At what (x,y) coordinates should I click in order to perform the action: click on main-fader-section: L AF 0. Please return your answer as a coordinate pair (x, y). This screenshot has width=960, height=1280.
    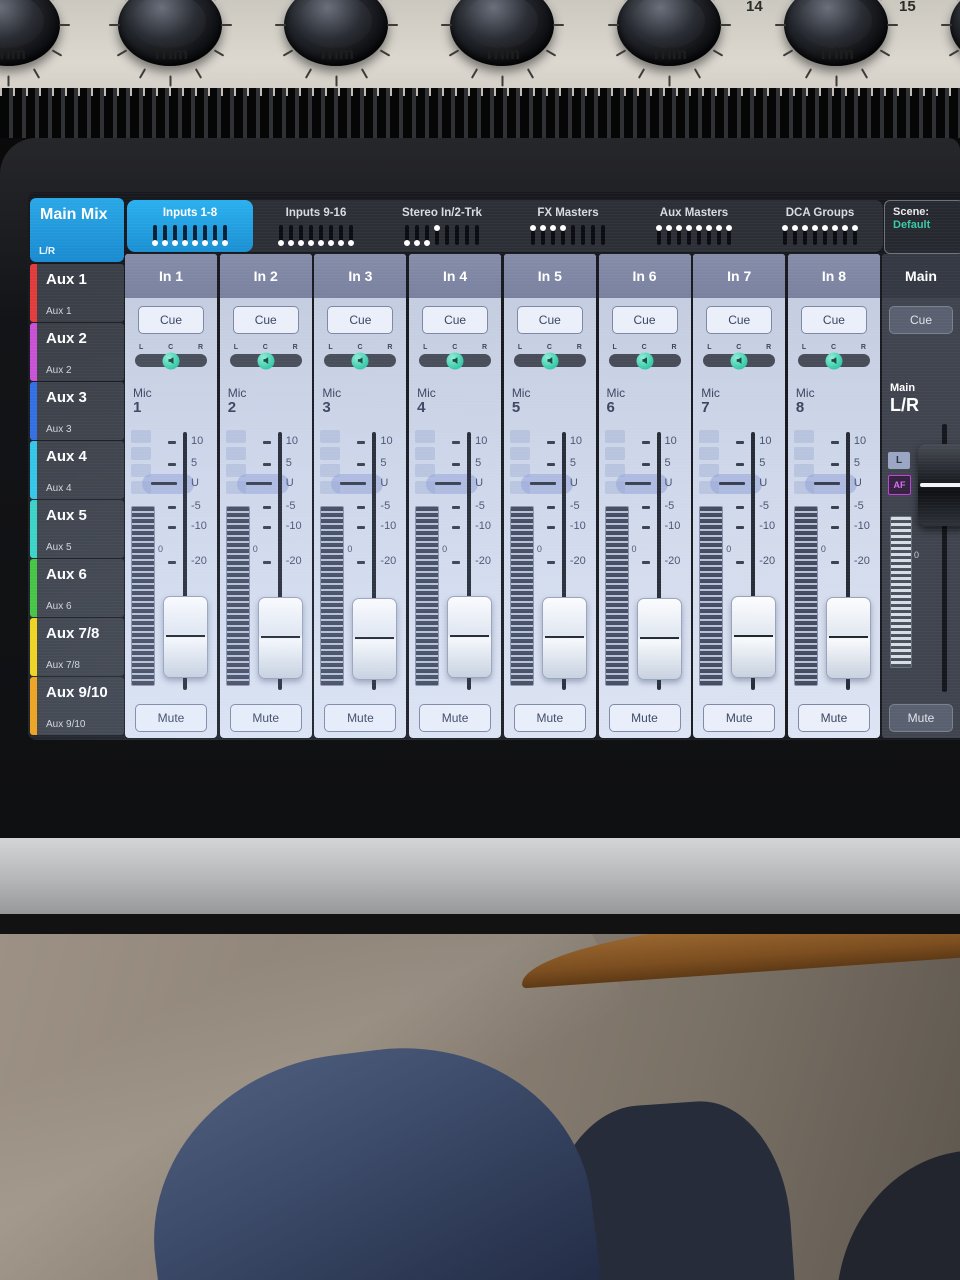
    Looking at the image, I should click on (921, 561).